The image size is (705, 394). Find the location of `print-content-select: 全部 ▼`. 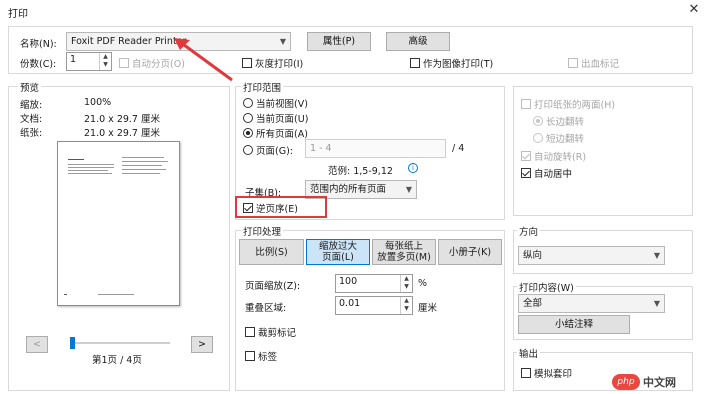

print-content-select: 全部 ▼ is located at coordinates (591, 303).